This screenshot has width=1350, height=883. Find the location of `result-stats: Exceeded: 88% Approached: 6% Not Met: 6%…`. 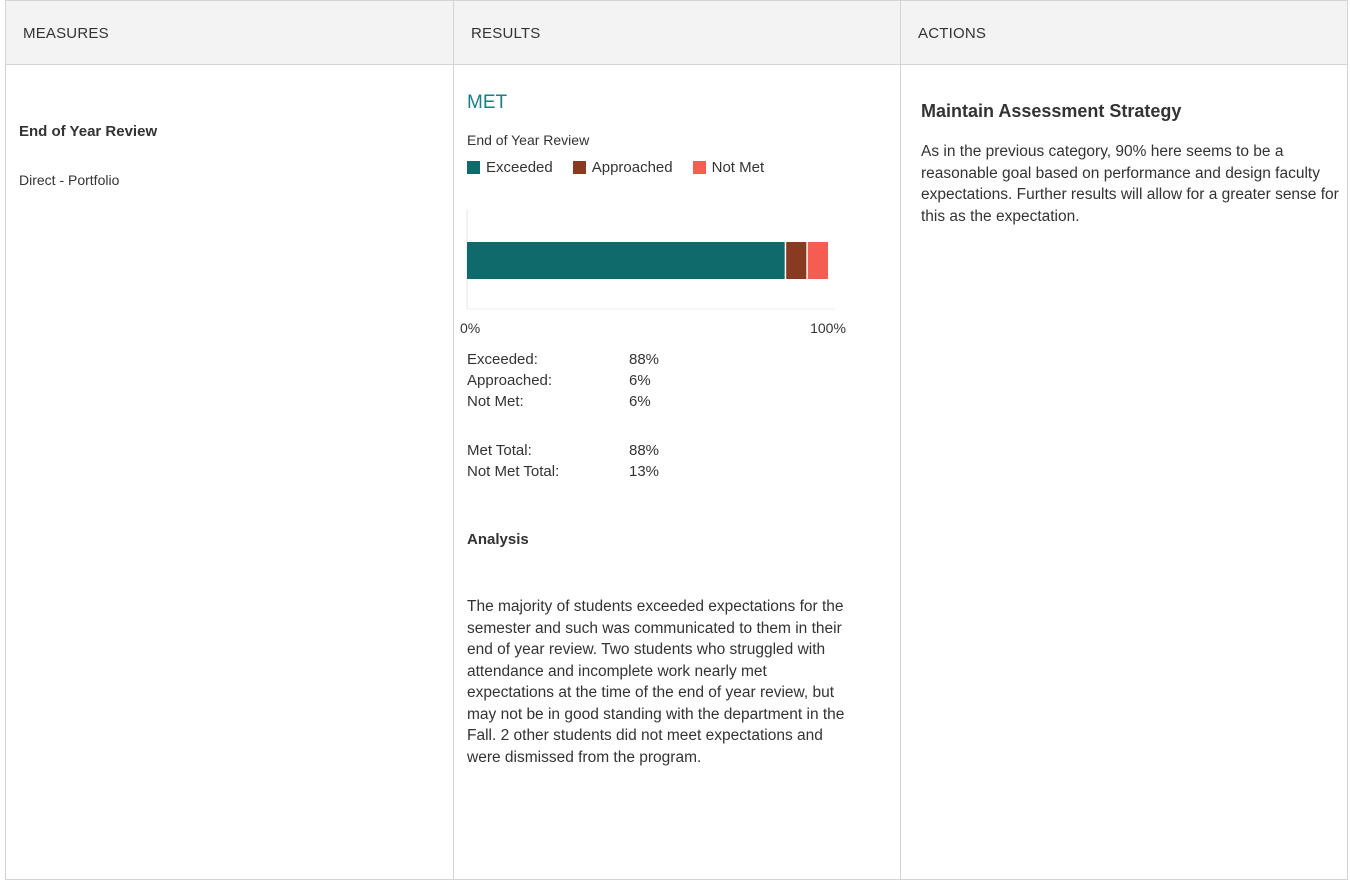

result-stats: Exceeded: 88% Approached: 6% Not Met: 6%… is located at coordinates (563, 415).